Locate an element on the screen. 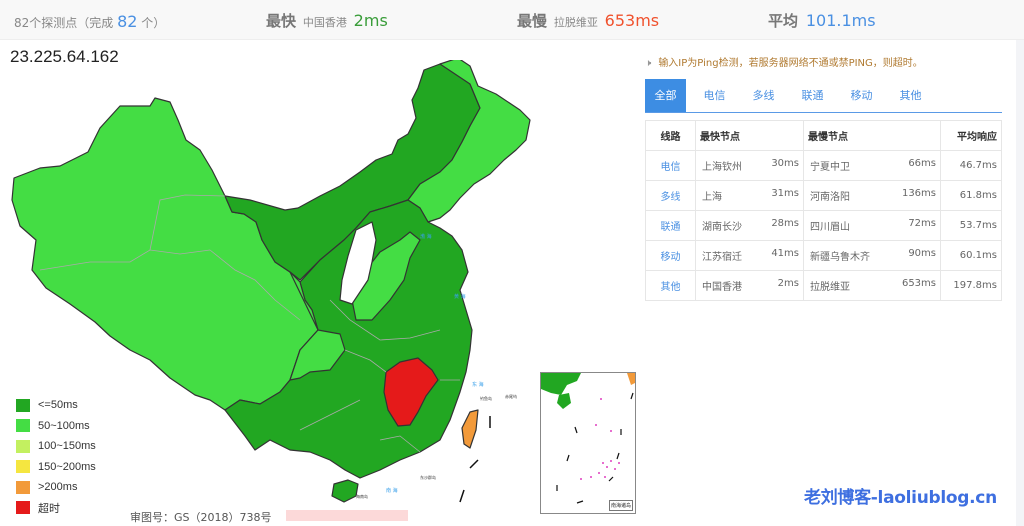 This screenshot has width=1024, height=526. svg-text: 黄 海 is located at coordinates (460, 296).